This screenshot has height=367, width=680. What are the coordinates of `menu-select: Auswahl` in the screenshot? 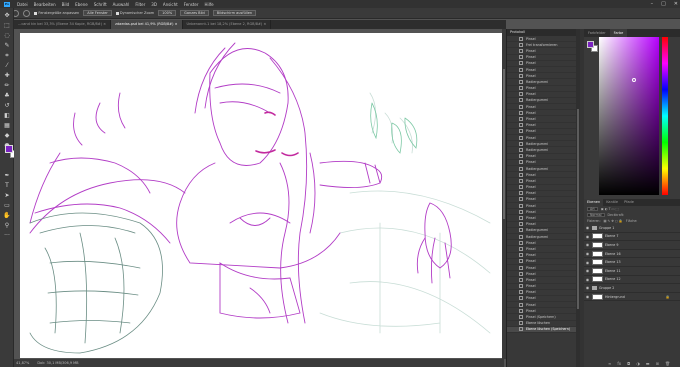 It's located at (121, 4).